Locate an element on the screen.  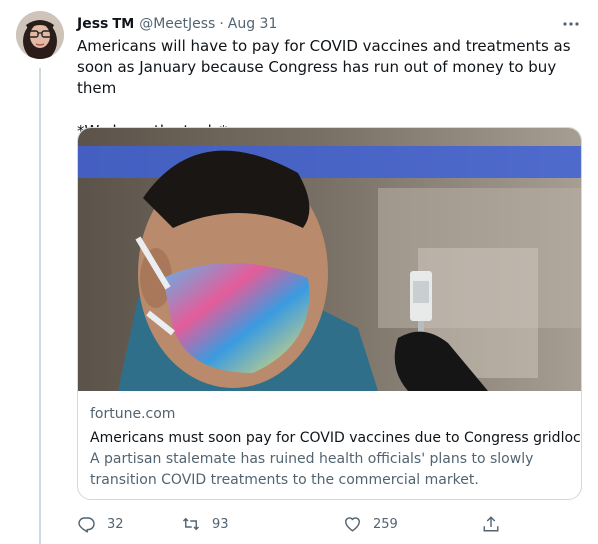
thread-connector-line is located at coordinates (40, 306).